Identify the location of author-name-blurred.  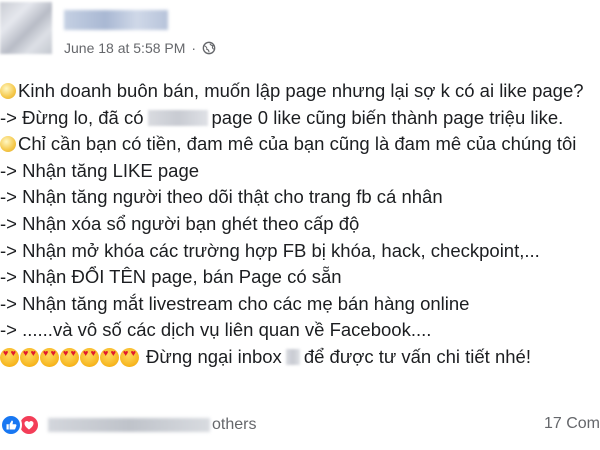
(116, 20).